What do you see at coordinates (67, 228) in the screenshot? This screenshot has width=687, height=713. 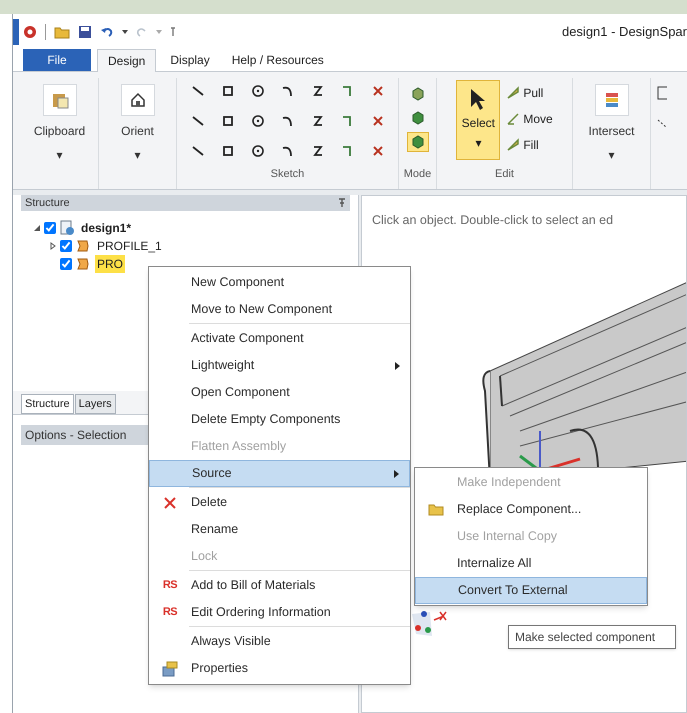 I see `document-icon` at bounding box center [67, 228].